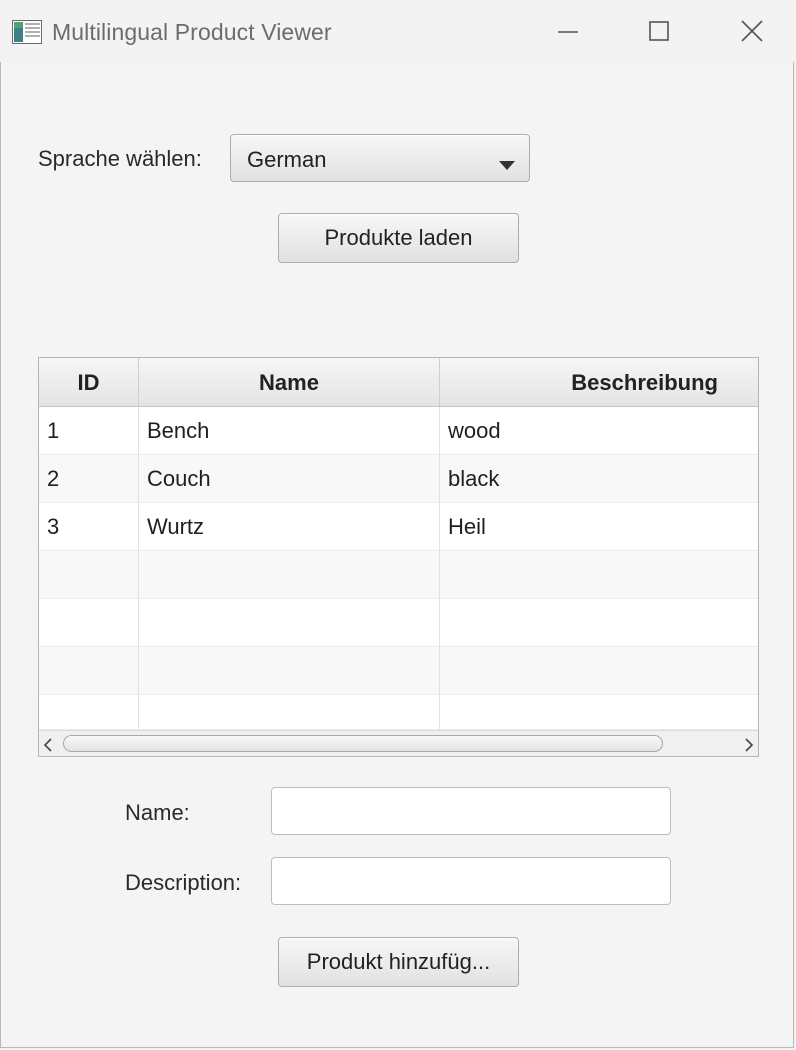 The width and height of the screenshot is (796, 1050). What do you see at coordinates (89, 479) in the screenshot?
I see `cell-id: 2` at bounding box center [89, 479].